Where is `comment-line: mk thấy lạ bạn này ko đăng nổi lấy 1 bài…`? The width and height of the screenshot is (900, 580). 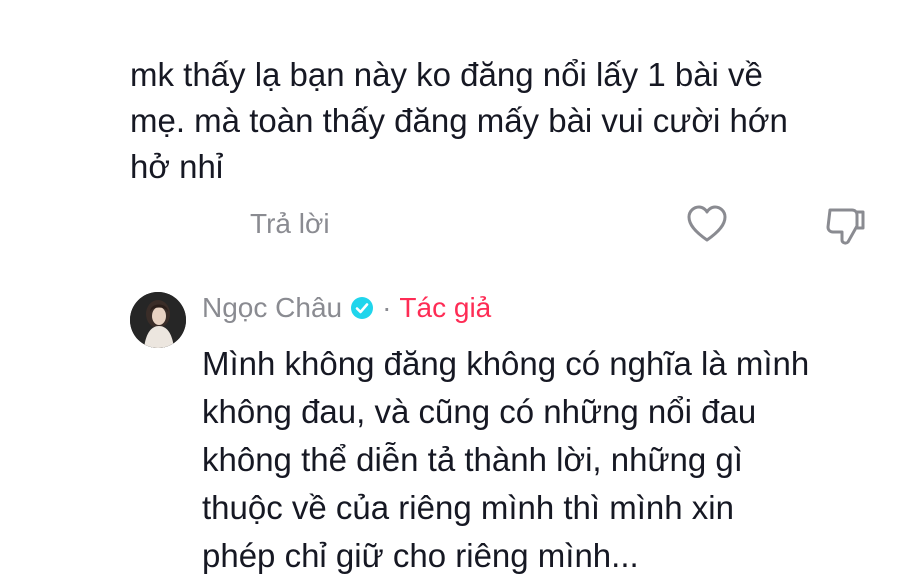
comment-line: mk thấy lạ bạn này ko đăng nổi lấy 1 bài… is located at coordinates (446, 74).